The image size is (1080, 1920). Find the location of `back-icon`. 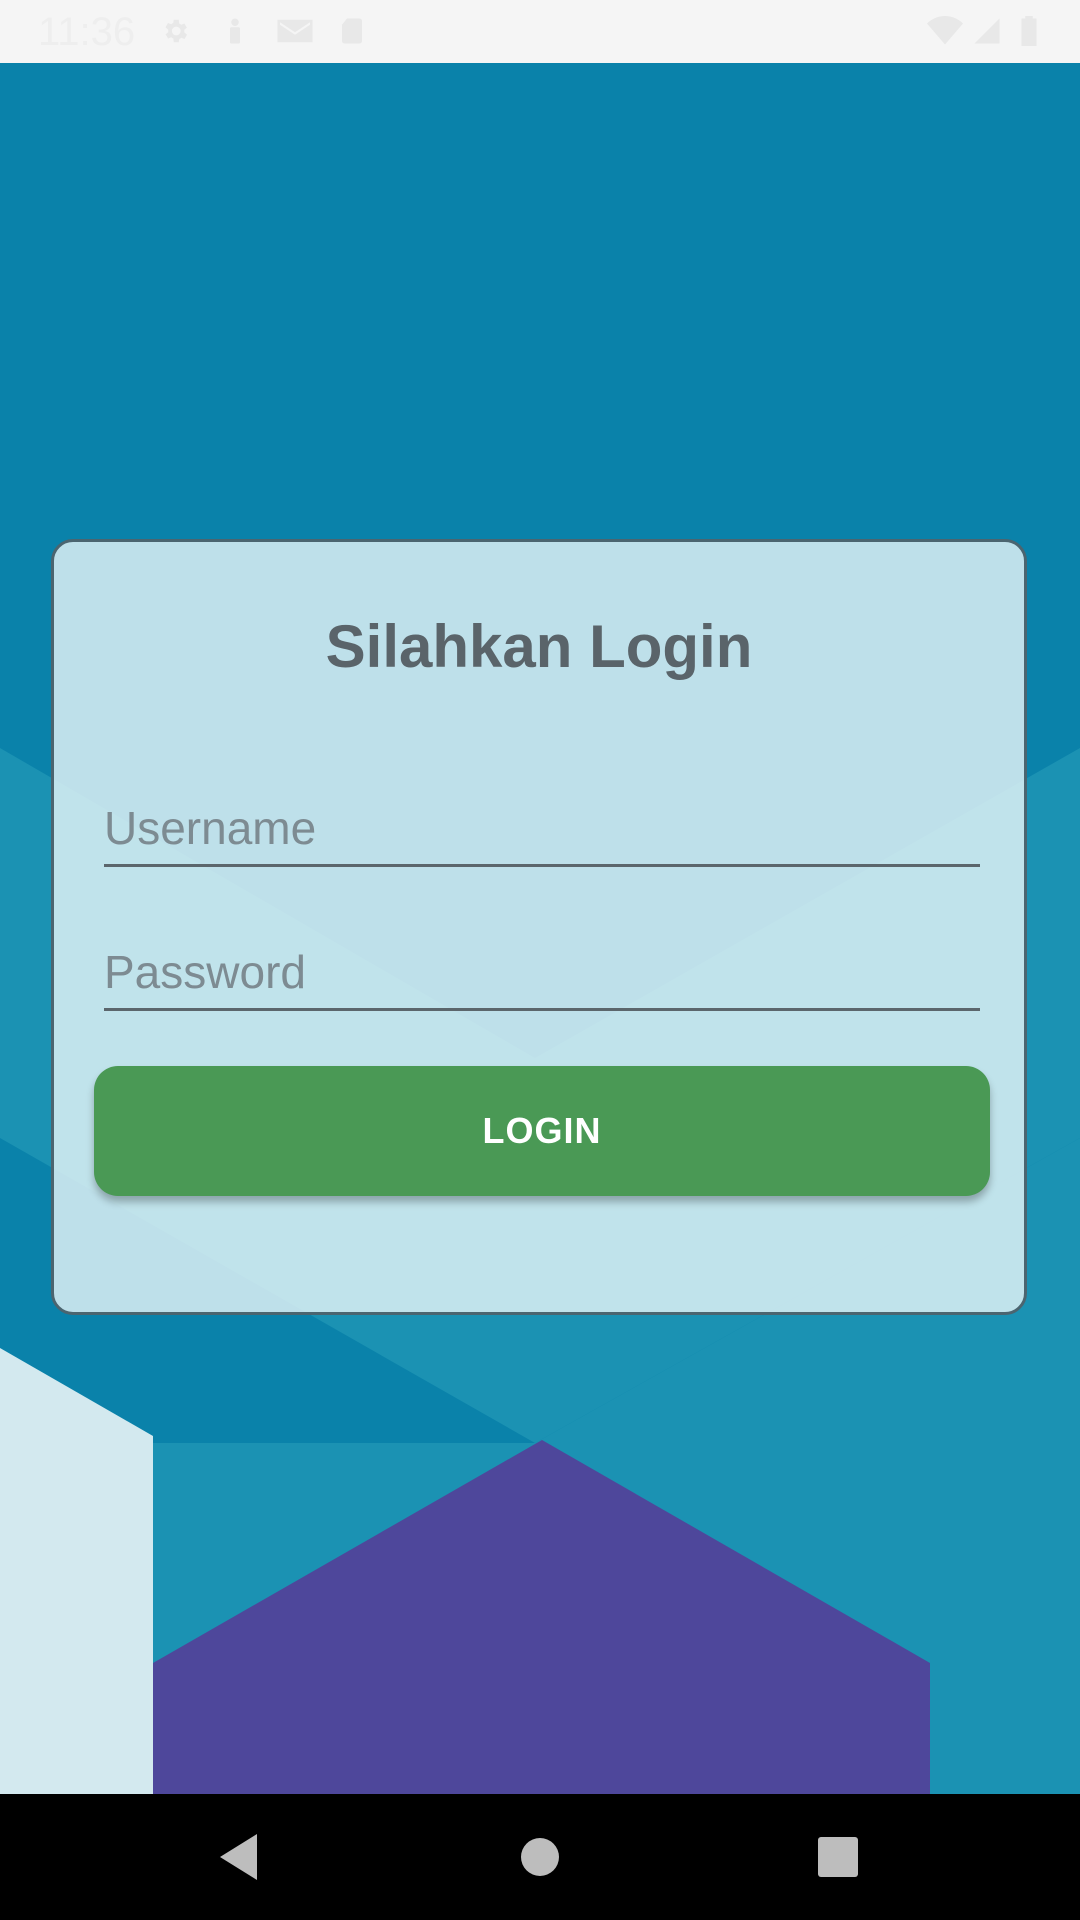

back-icon is located at coordinates (240, 1857).